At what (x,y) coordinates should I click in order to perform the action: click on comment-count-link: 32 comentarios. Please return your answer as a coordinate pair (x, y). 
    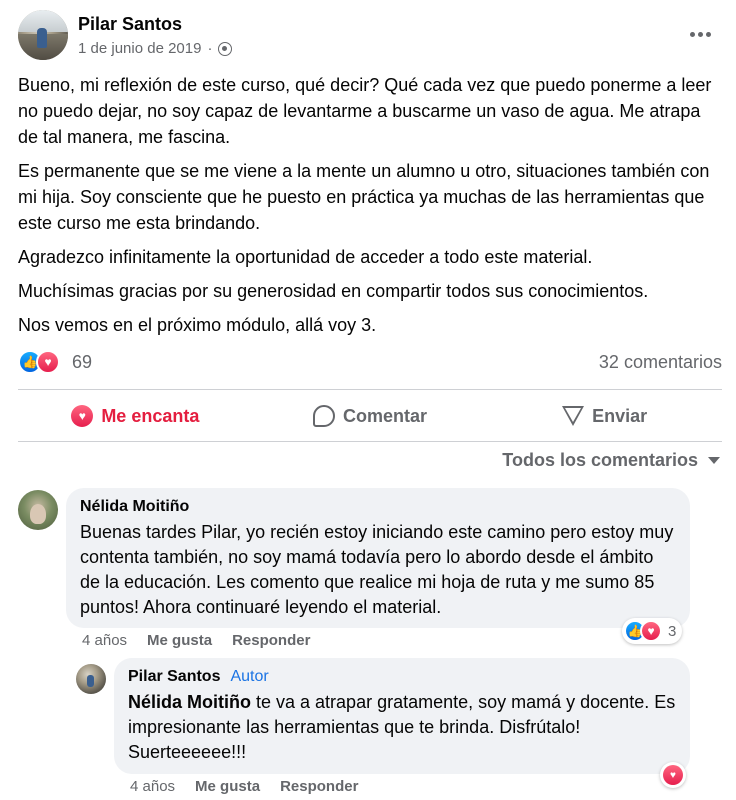
    Looking at the image, I should click on (660, 362).